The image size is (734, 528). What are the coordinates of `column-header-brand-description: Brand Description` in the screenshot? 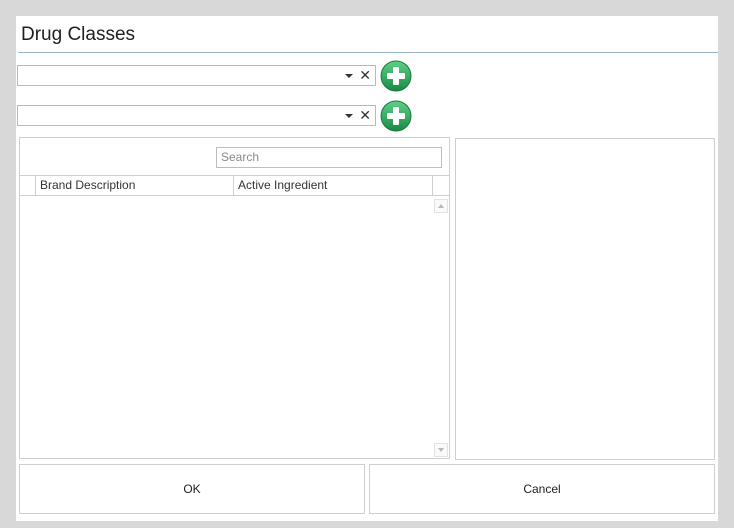 It's located at (135, 185).